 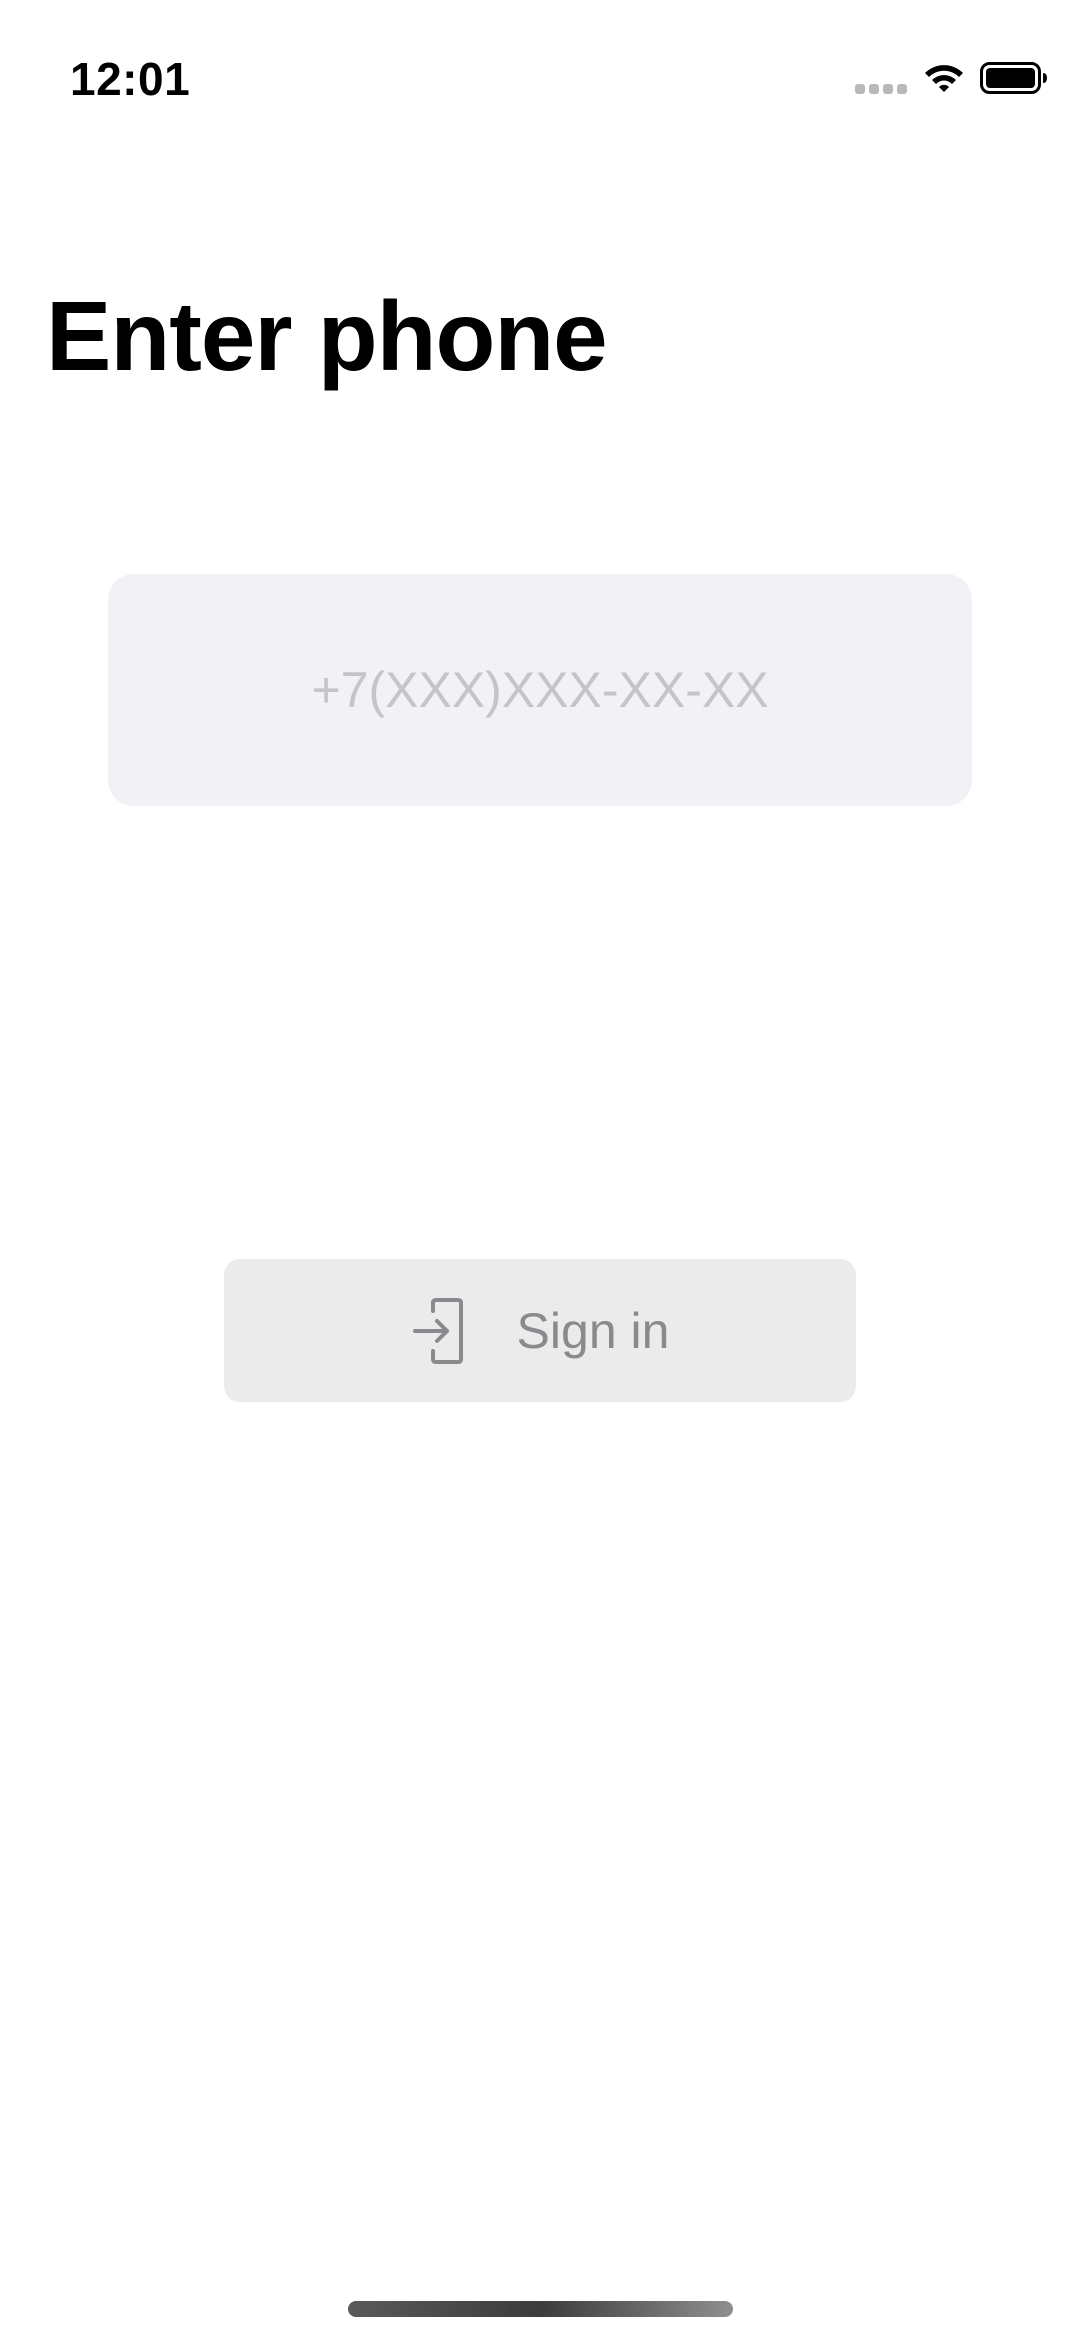 I want to click on sign-in-button: Sign in, so click(x=540, y=1330).